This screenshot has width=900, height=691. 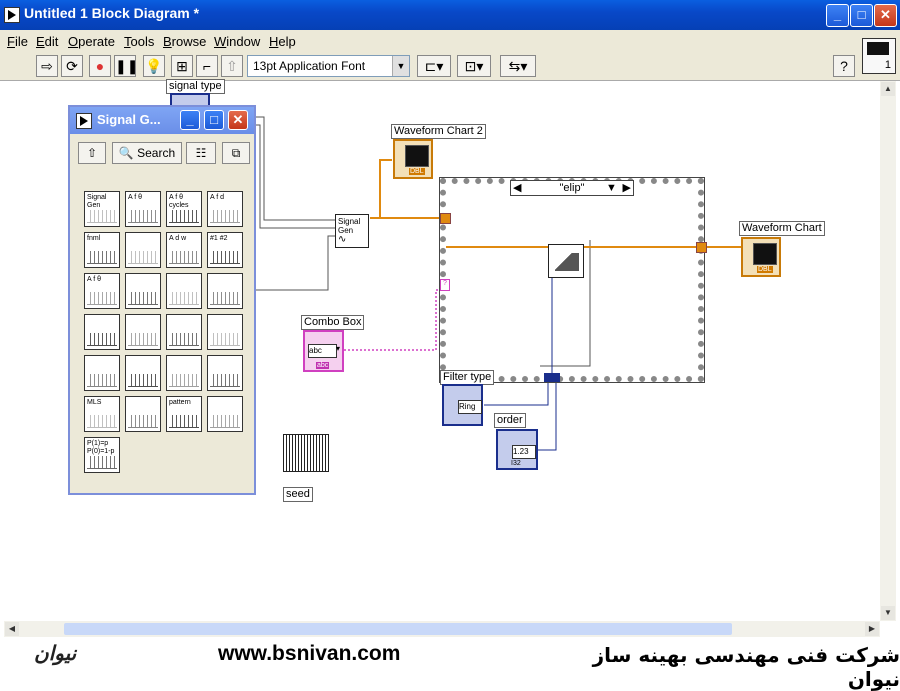 I want to click on palette-minimize-button: _, so click(x=190, y=120).